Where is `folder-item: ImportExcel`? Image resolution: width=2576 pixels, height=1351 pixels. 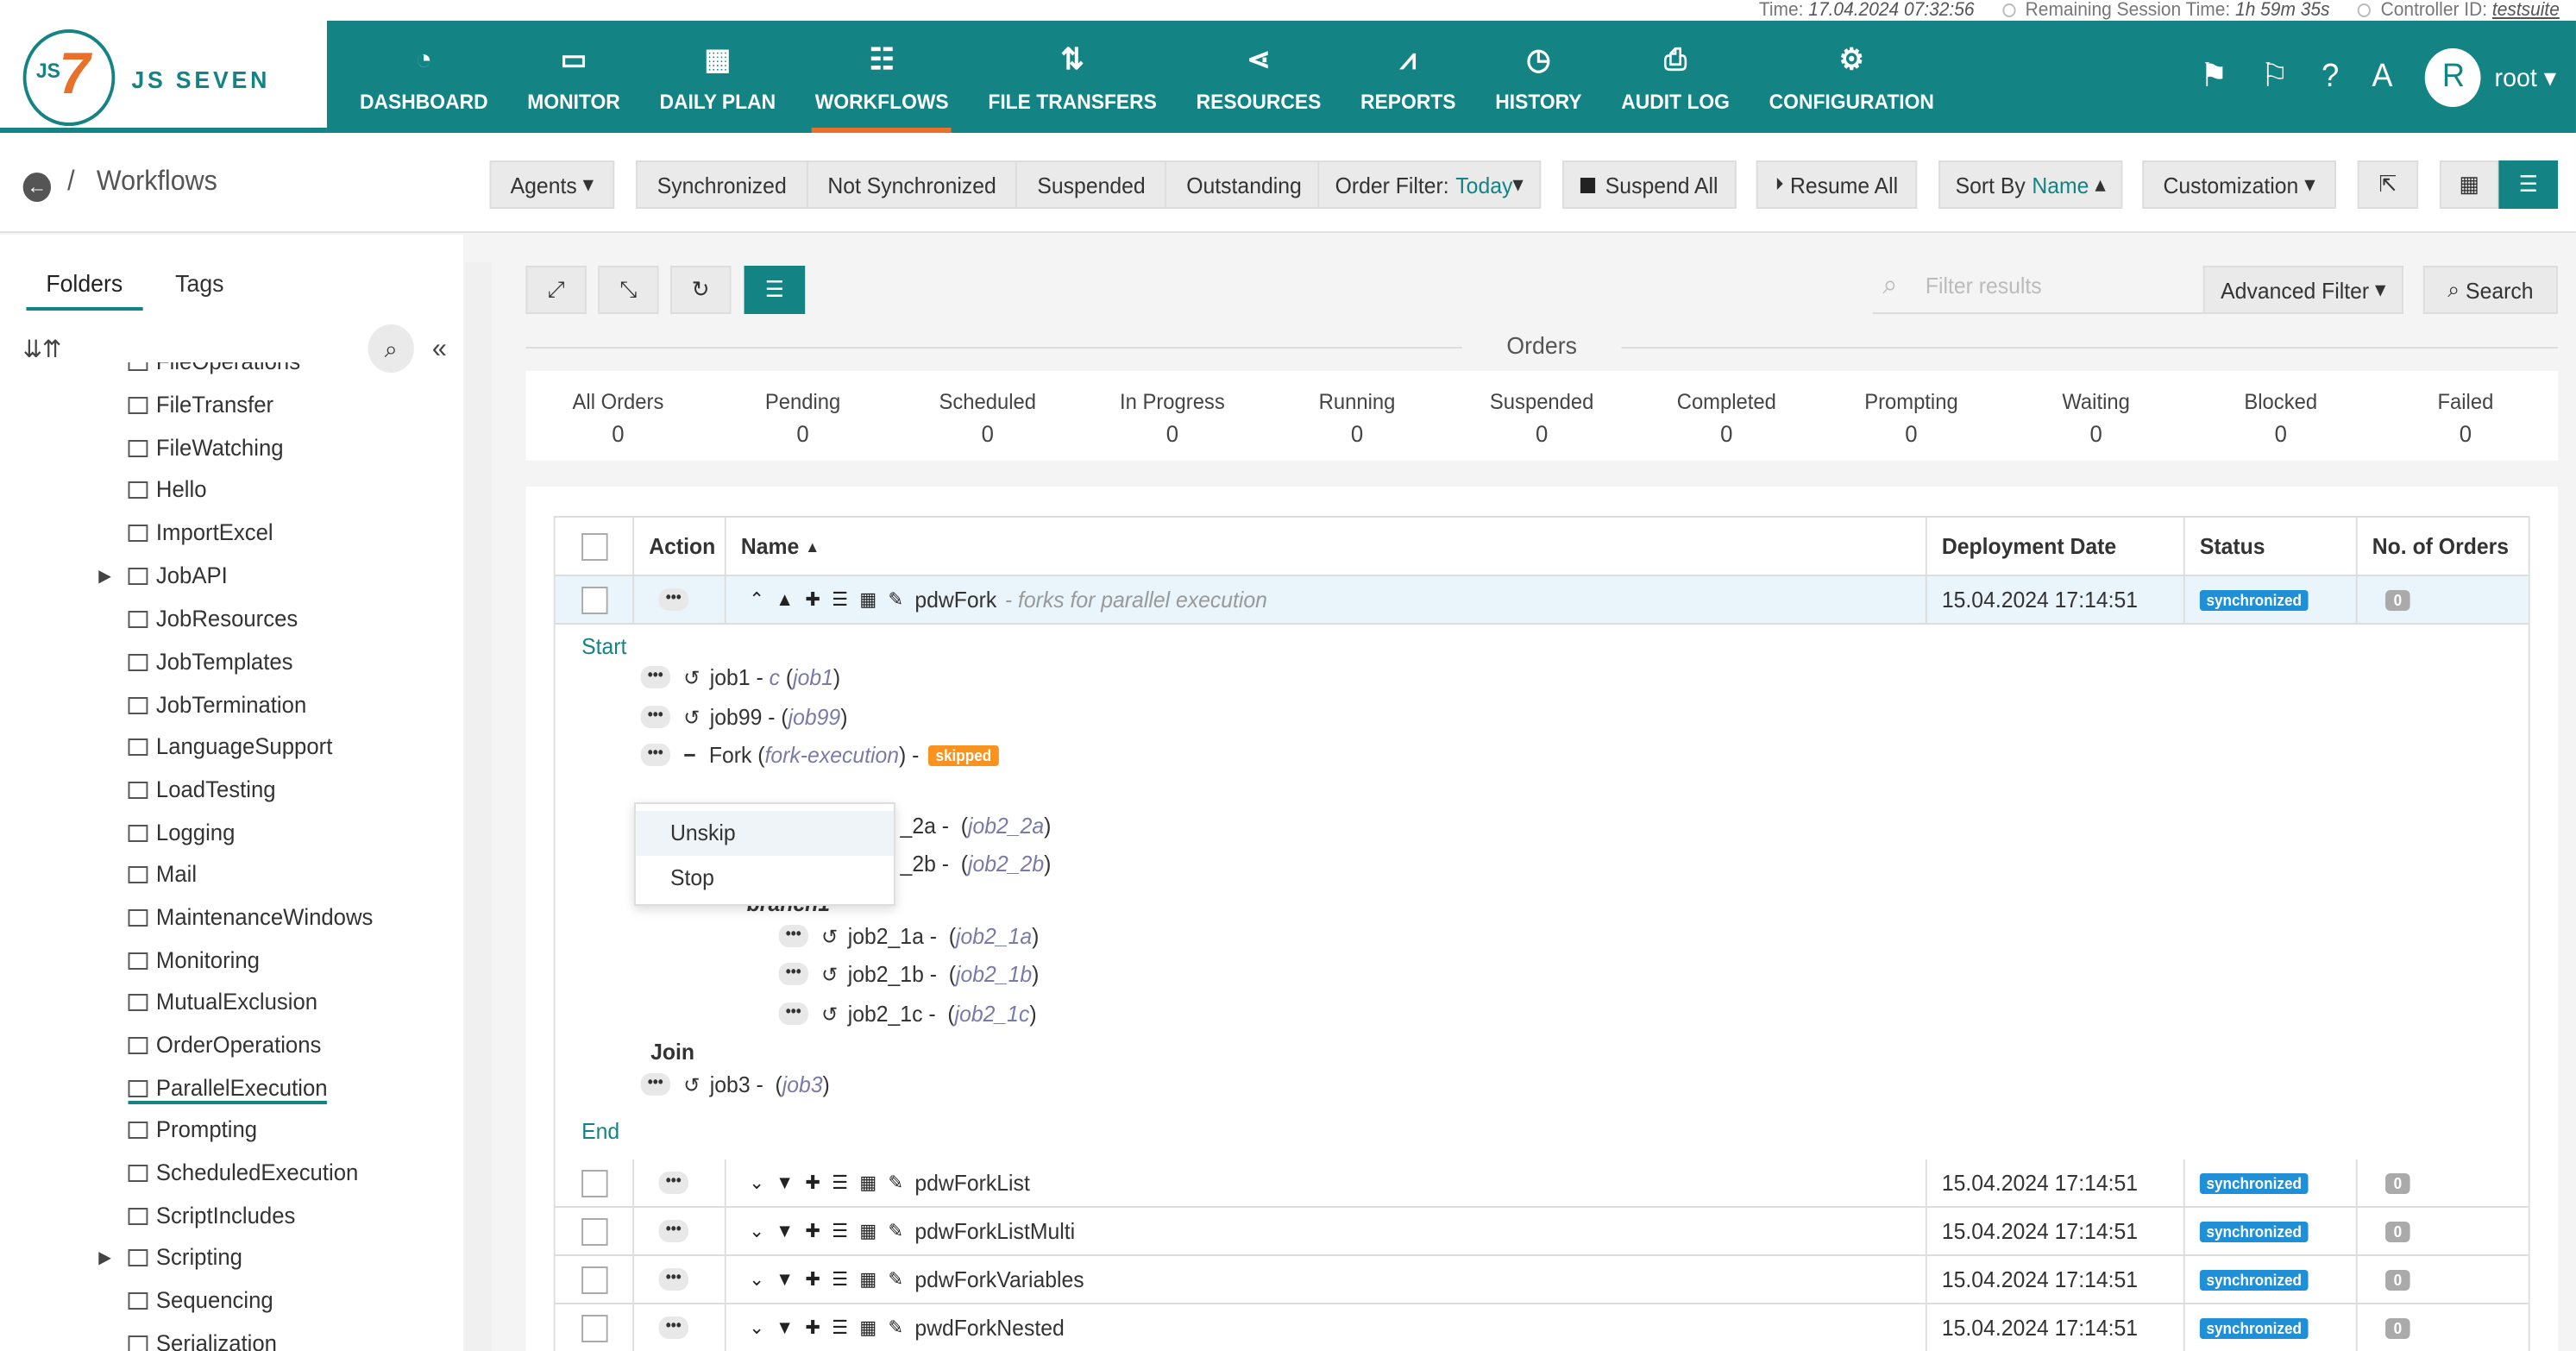 folder-item: ImportExcel is located at coordinates (200, 532).